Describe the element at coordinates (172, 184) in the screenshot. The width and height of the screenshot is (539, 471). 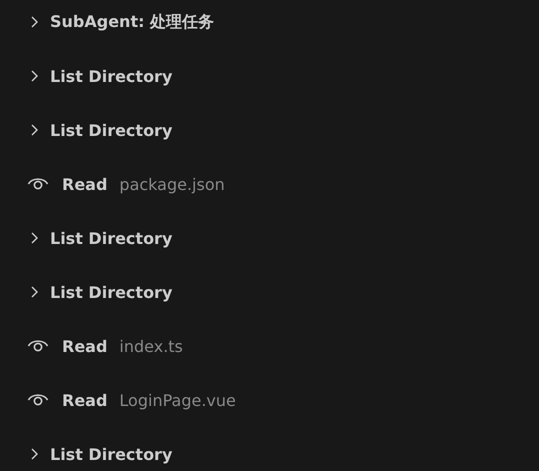
I see `file-name: package.json` at that location.